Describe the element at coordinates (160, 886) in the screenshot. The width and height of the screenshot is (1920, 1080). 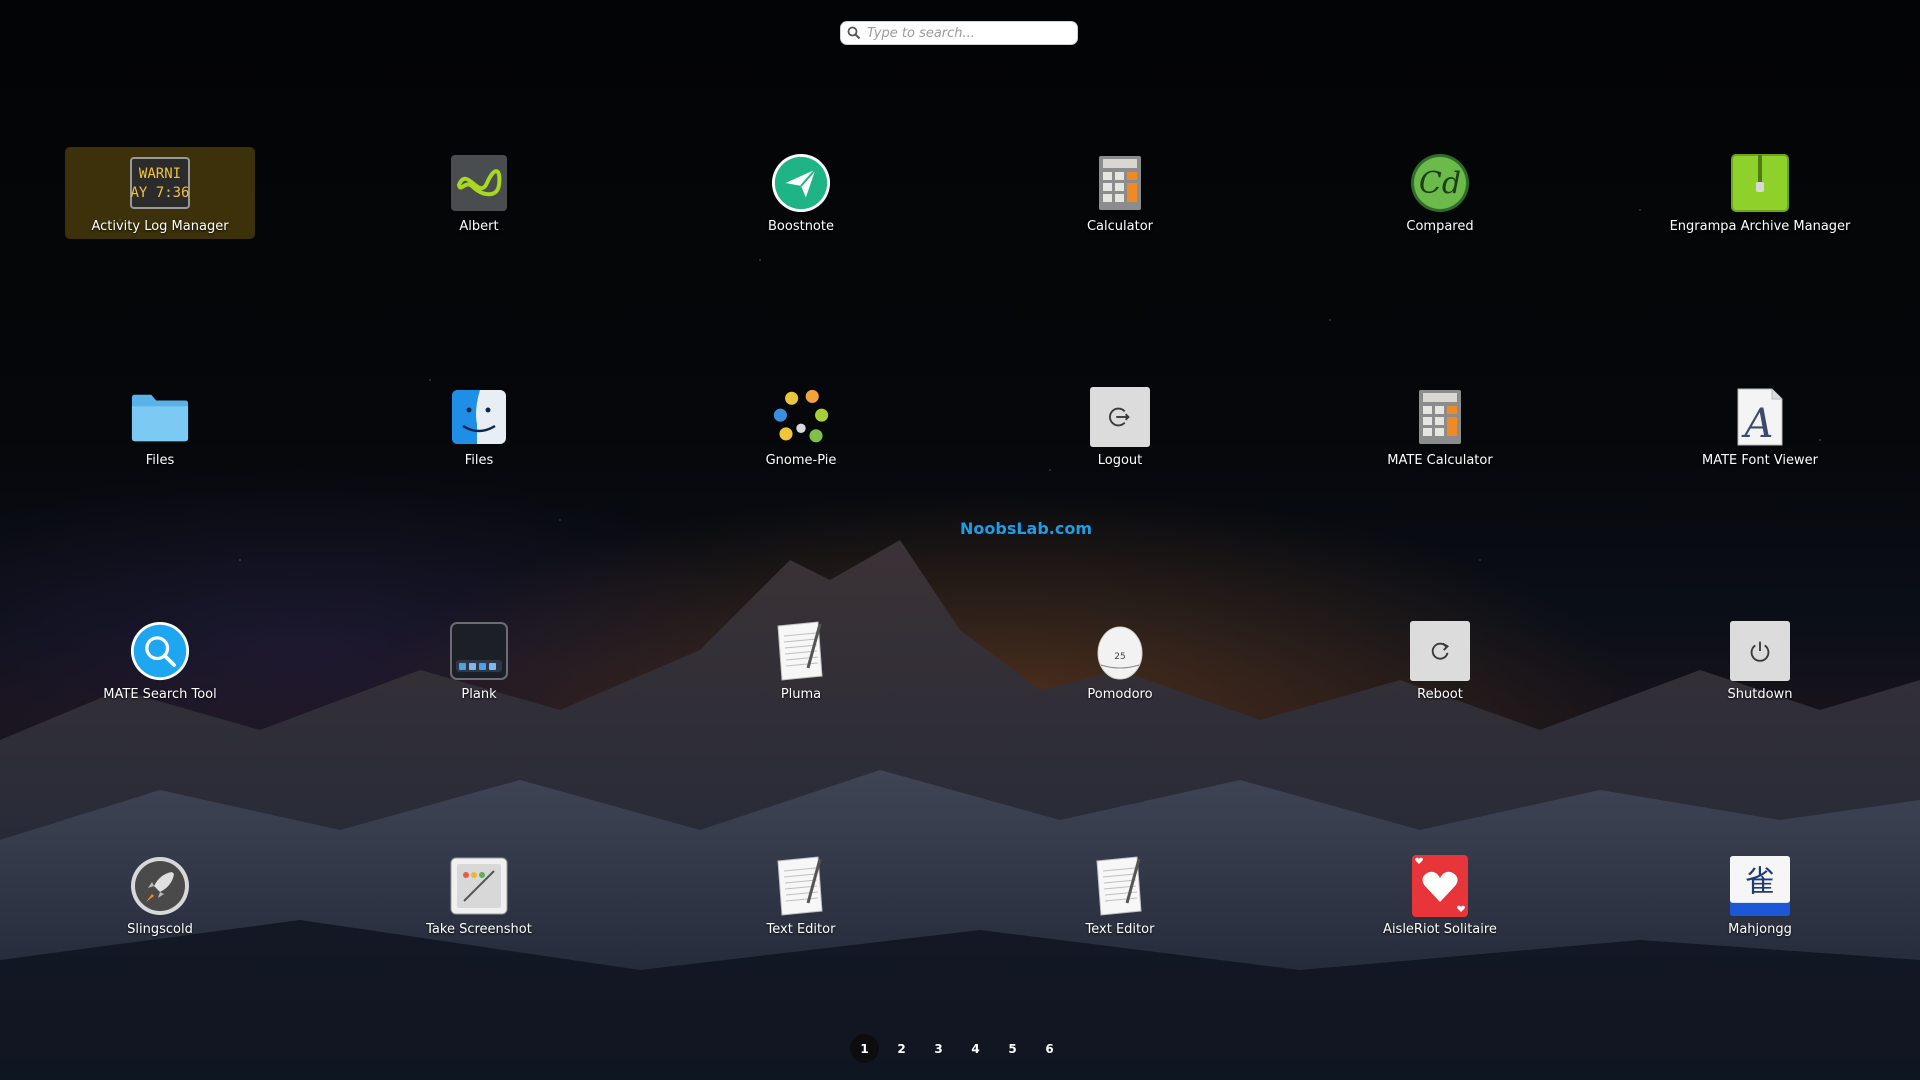
I see `rocket-icon` at that location.